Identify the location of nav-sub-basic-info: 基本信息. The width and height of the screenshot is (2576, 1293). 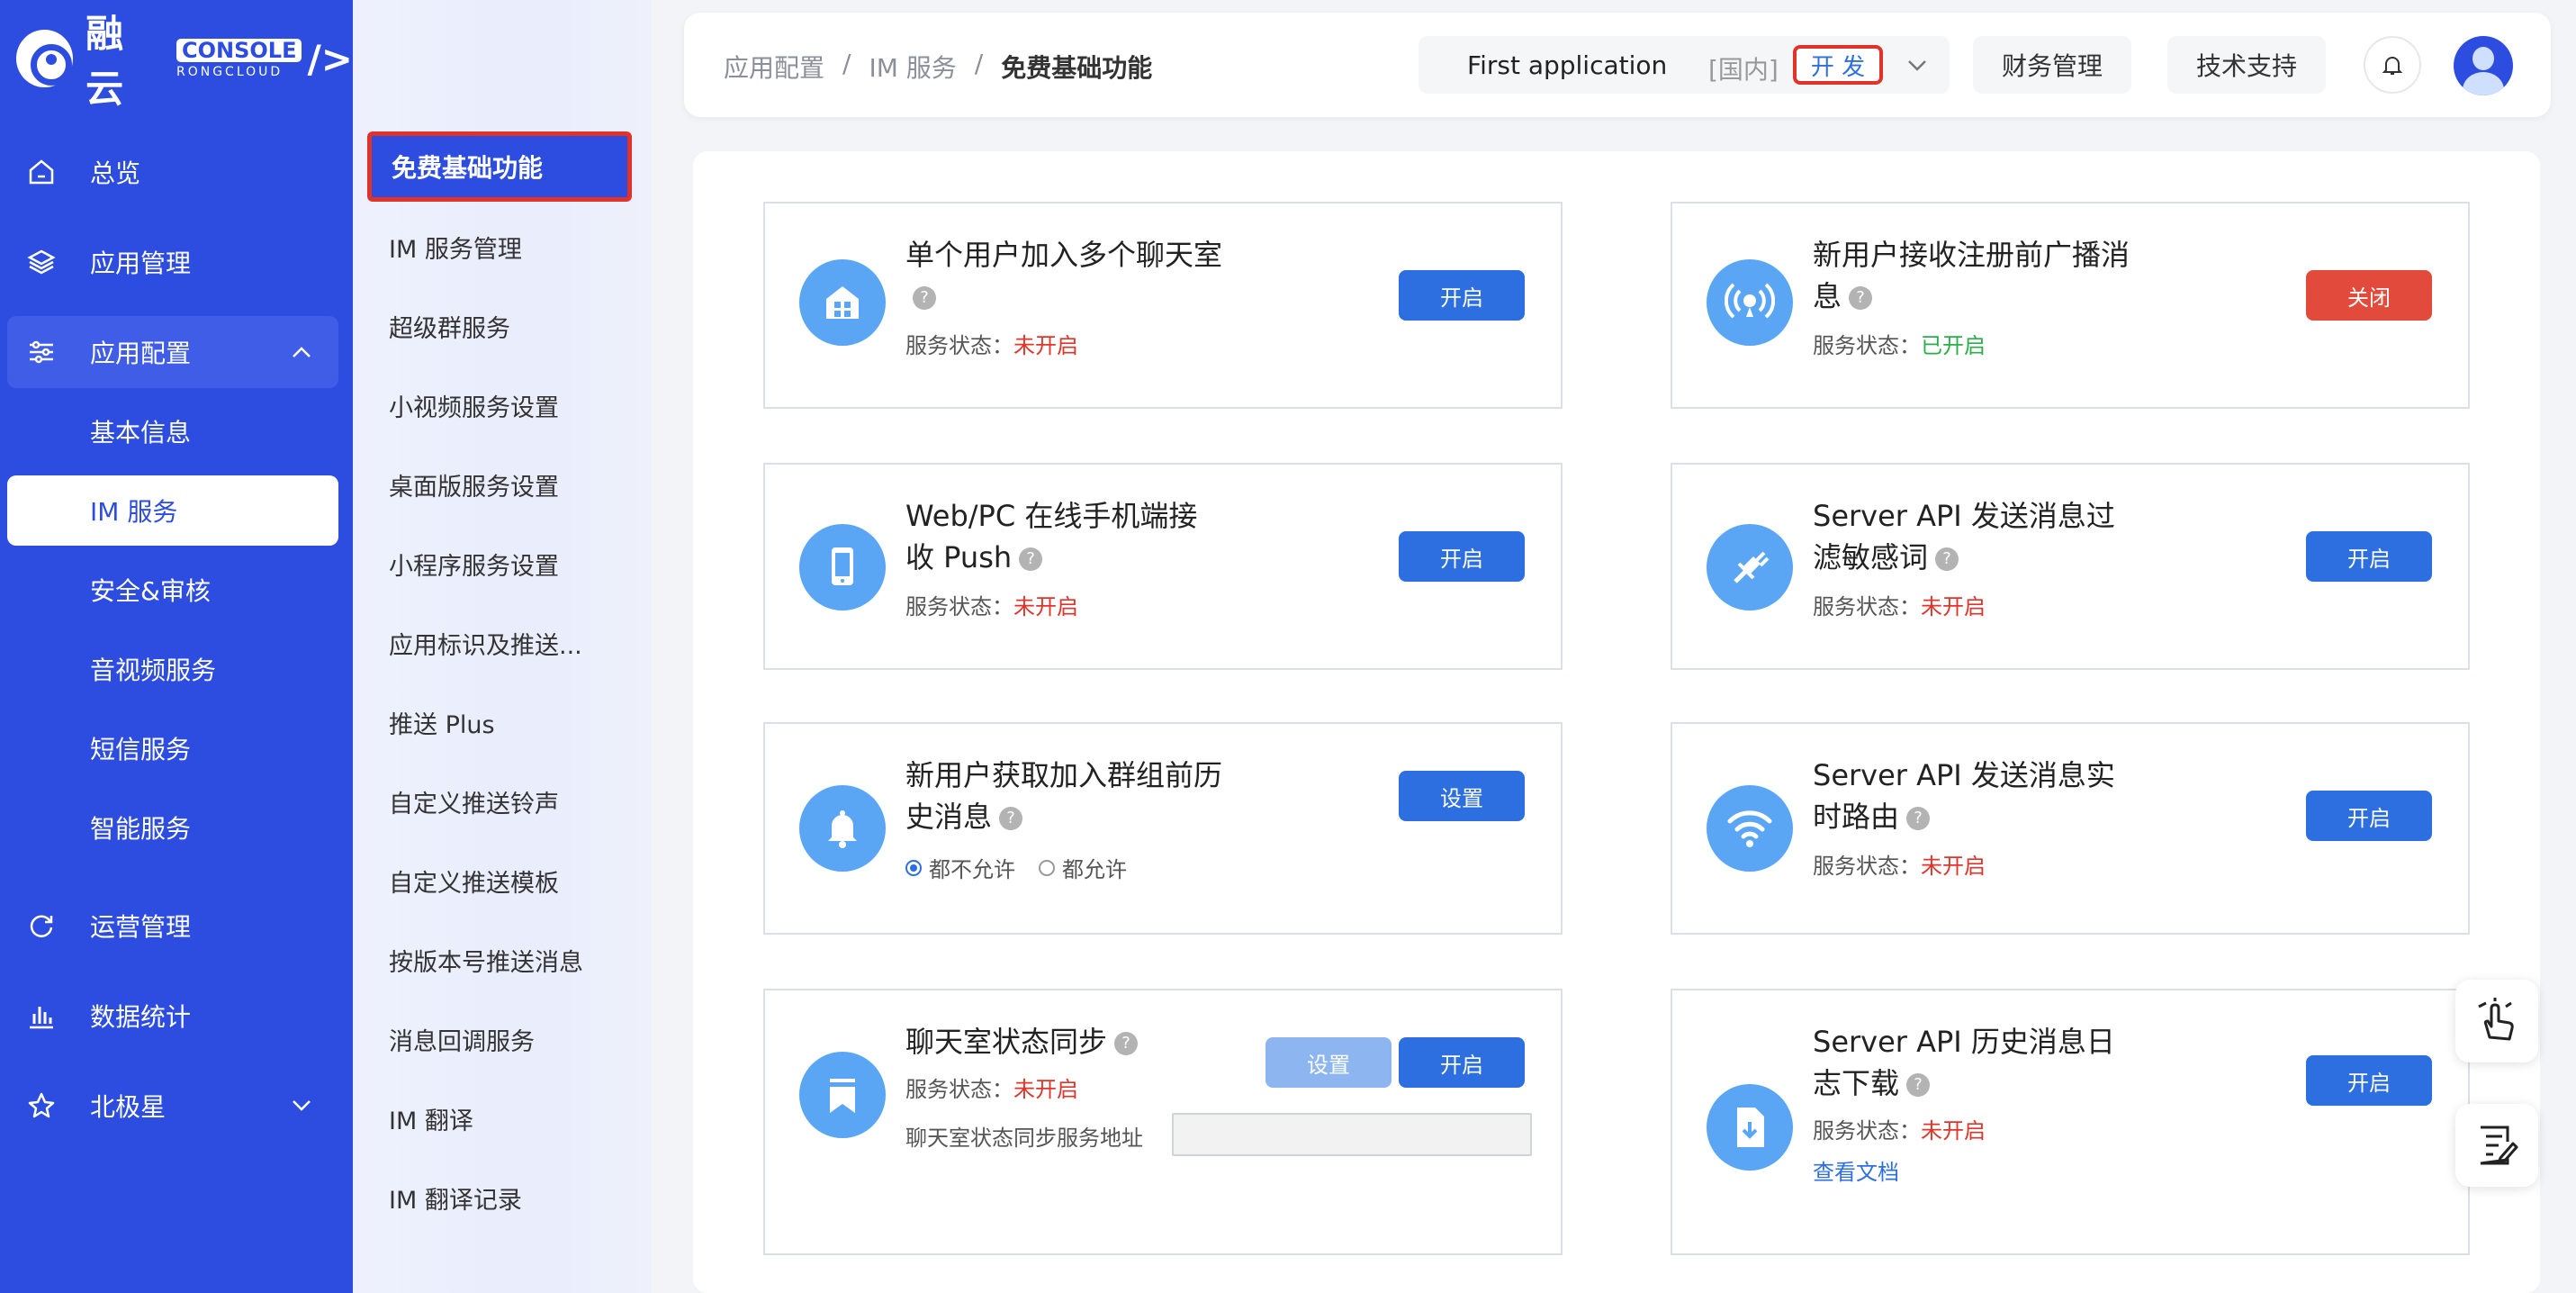
(172, 431).